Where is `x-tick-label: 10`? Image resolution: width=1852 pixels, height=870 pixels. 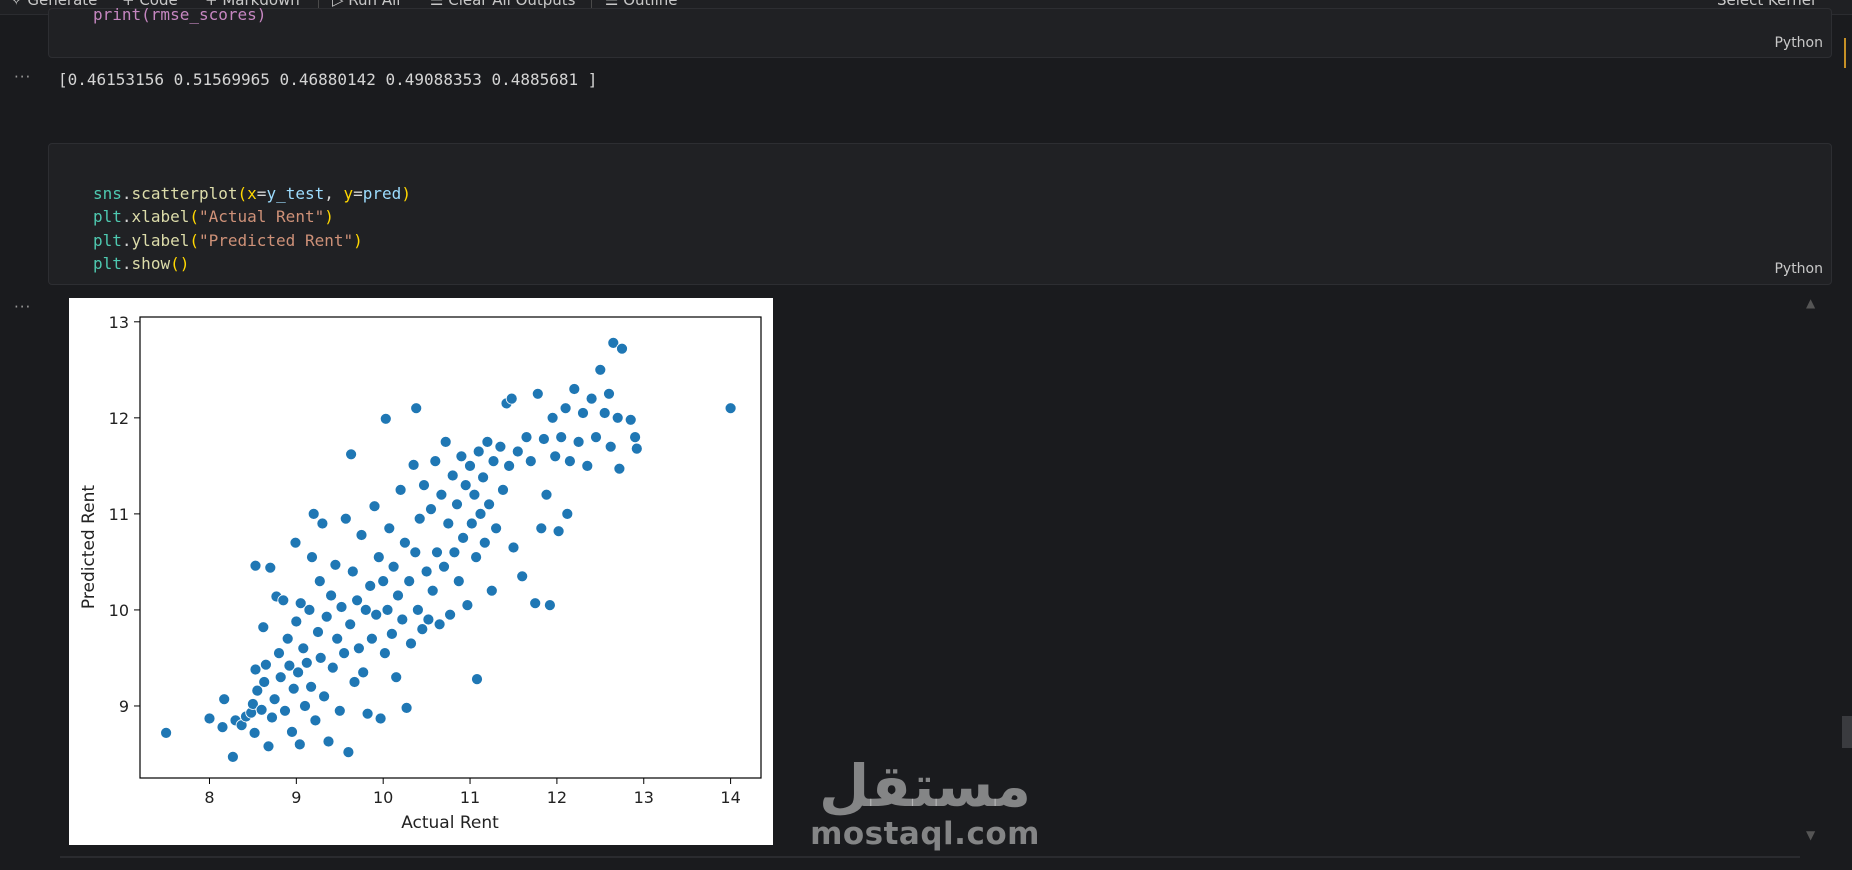 x-tick-label: 10 is located at coordinates (383, 797).